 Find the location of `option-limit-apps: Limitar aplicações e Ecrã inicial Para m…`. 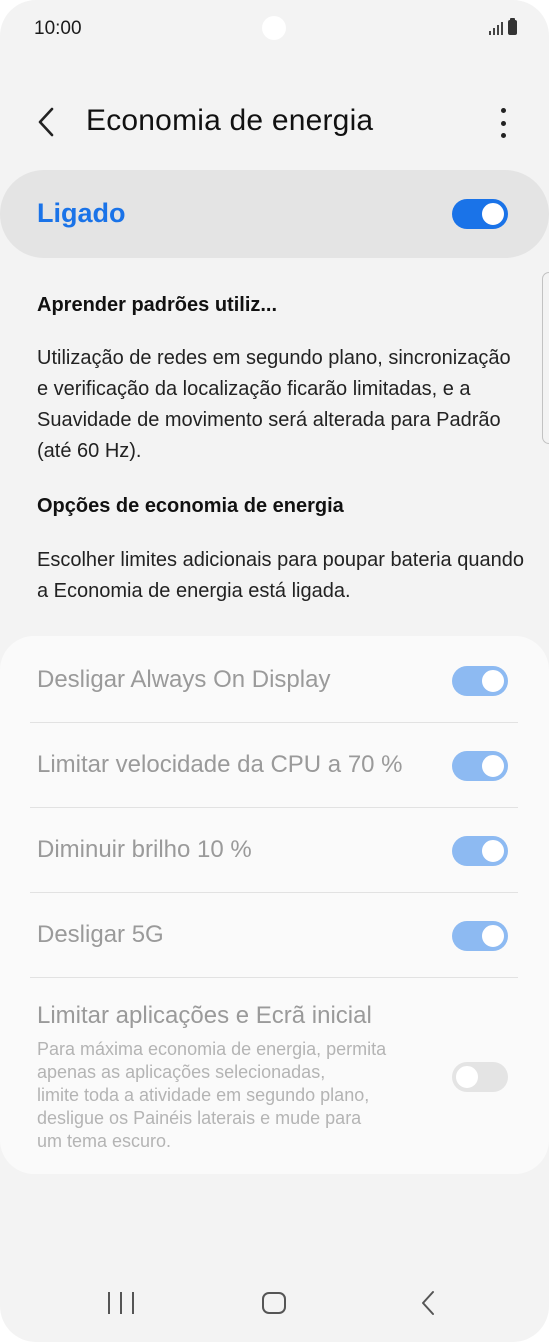

option-limit-apps: Limitar aplicações e Ecrã inicial Para m… is located at coordinates (274, 1068).